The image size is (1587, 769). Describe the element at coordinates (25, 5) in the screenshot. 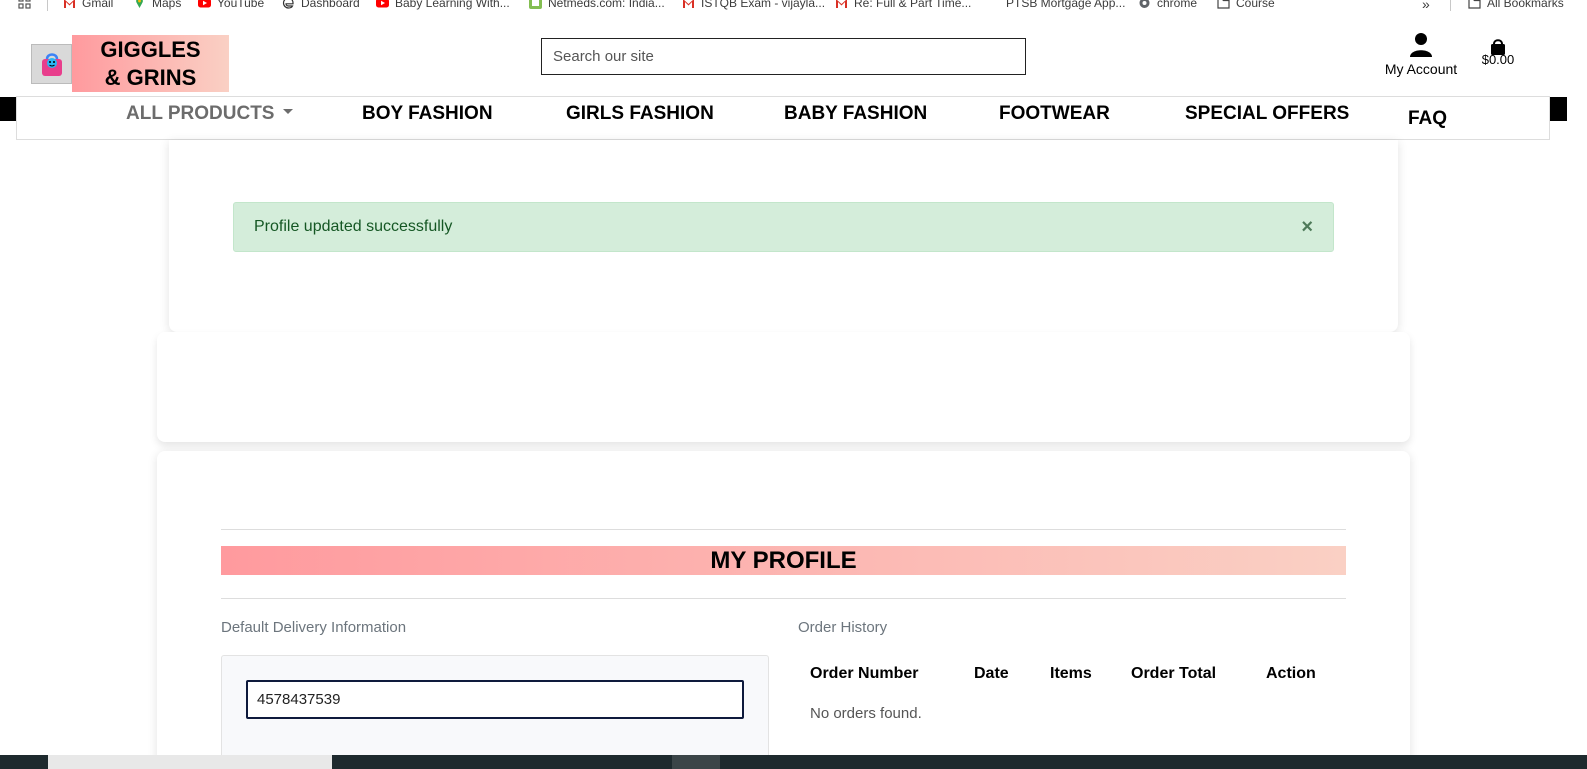

I see `apps-grid-icon` at that location.